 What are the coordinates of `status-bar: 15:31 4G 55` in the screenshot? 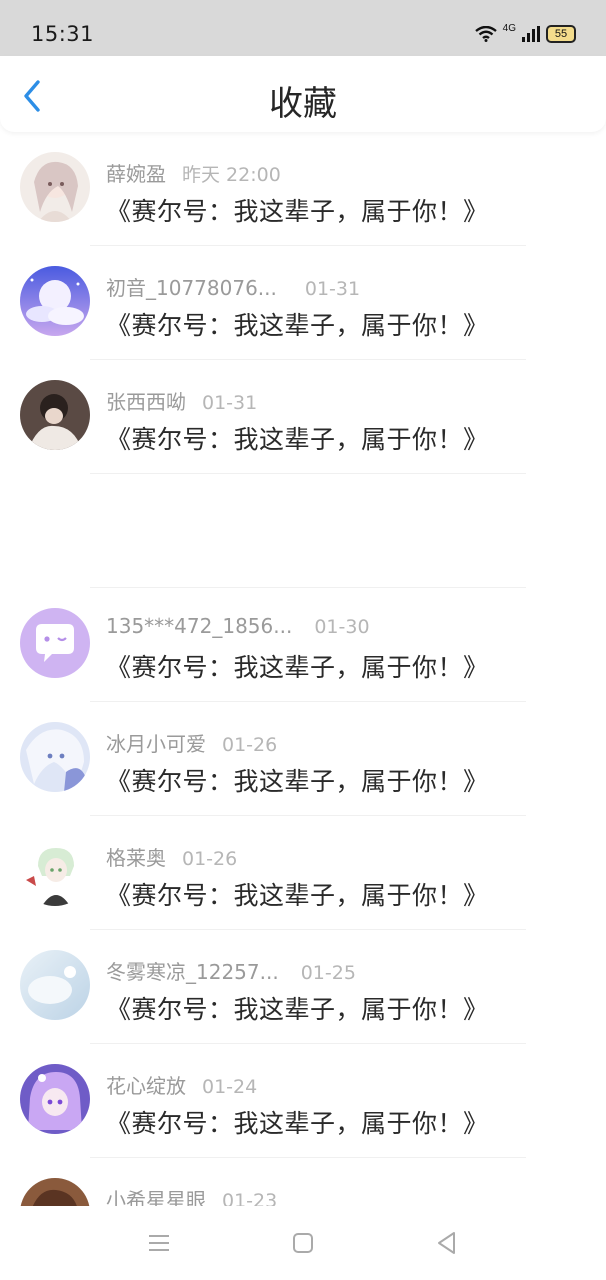 It's located at (303, 28).